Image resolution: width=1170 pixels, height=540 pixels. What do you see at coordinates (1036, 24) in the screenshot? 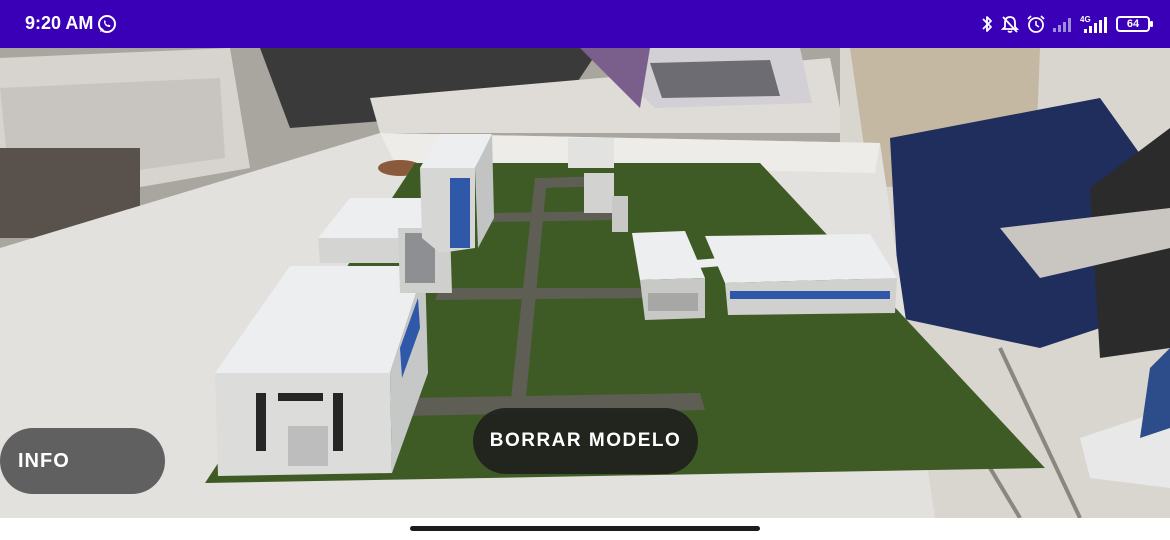
I see `alarm-icon` at bounding box center [1036, 24].